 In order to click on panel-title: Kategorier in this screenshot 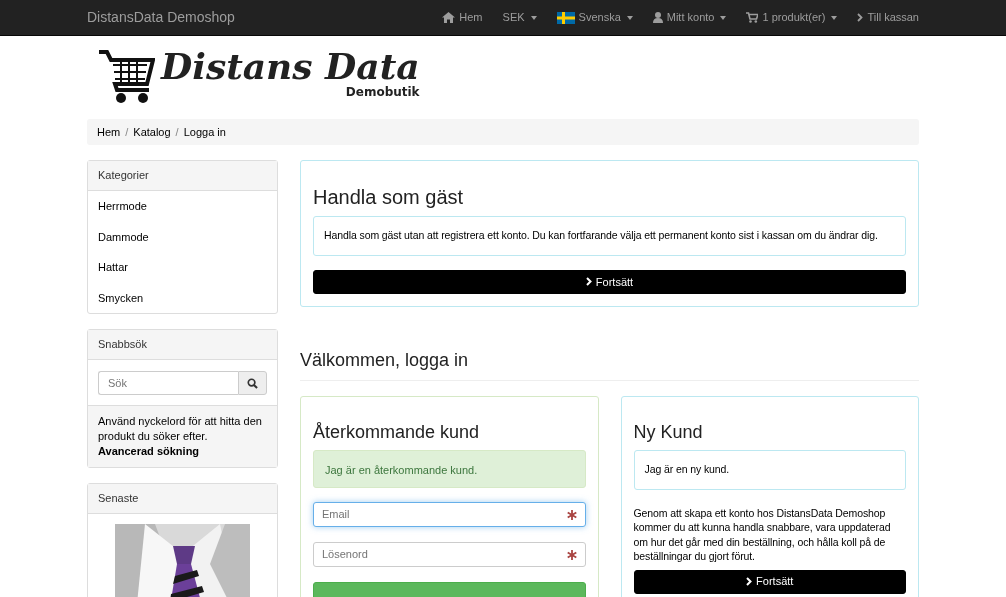, I will do `click(182, 176)`.